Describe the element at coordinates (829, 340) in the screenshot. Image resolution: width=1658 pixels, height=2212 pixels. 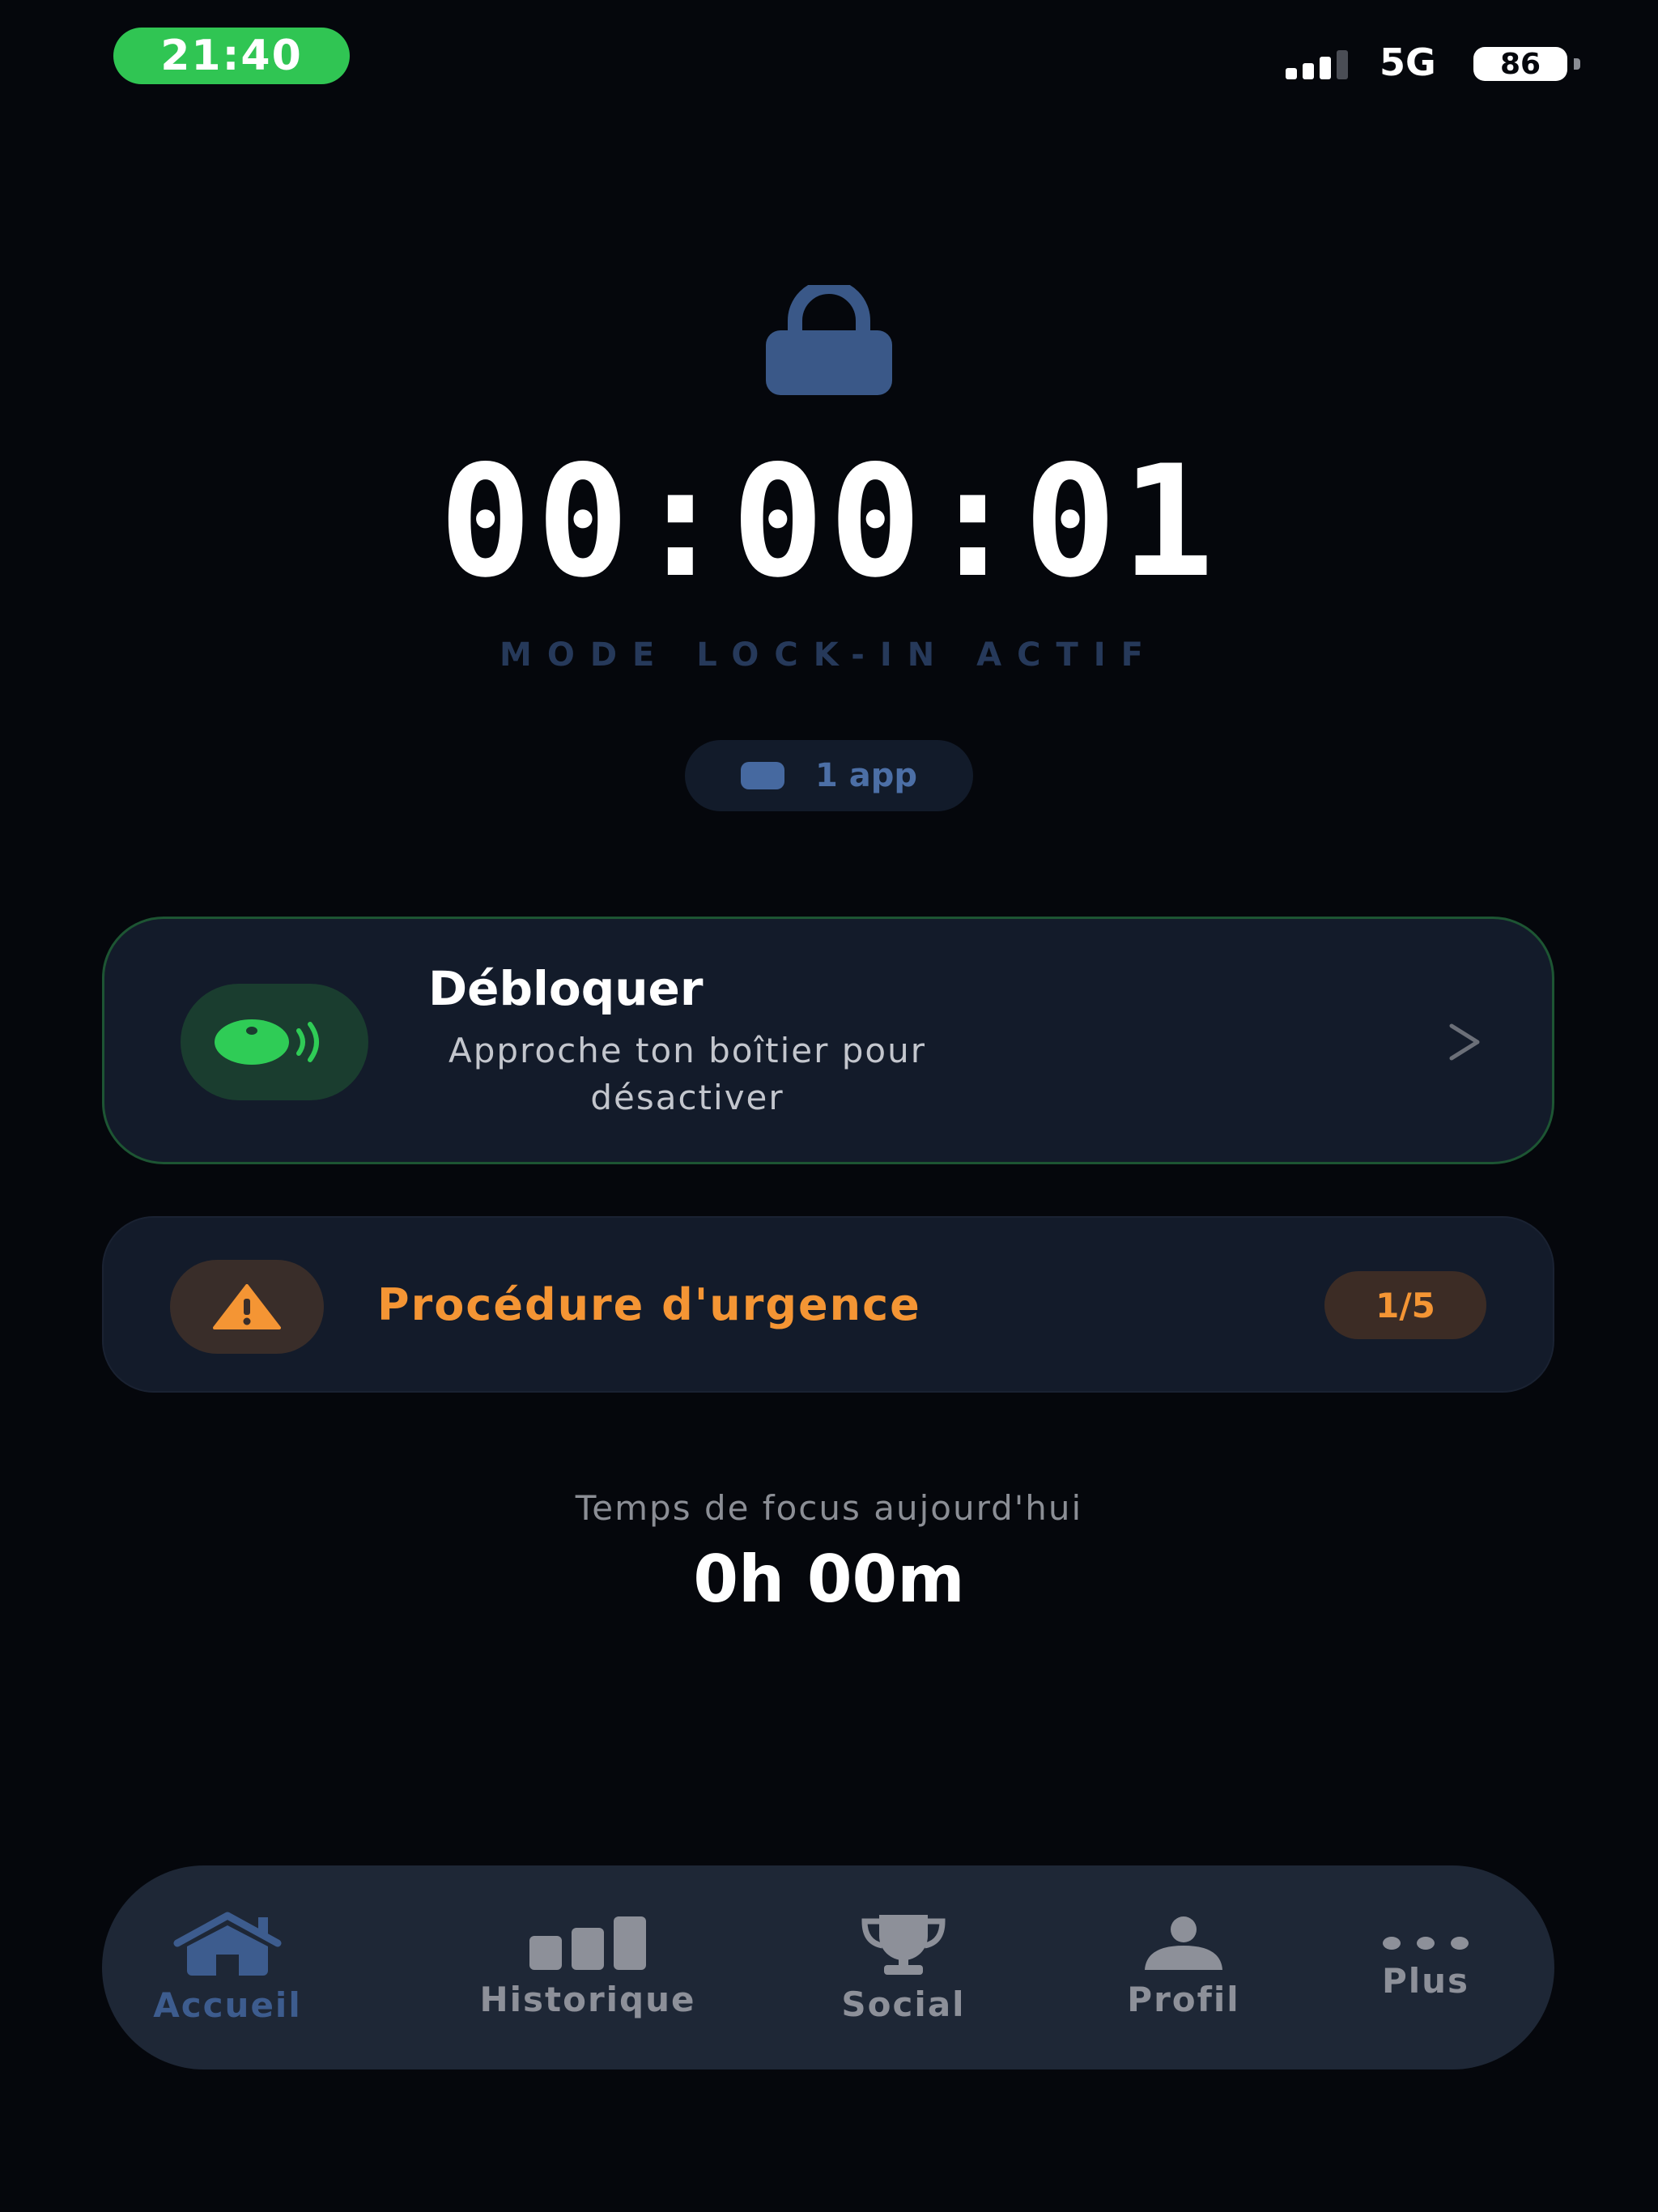
I see `lock-icon` at that location.